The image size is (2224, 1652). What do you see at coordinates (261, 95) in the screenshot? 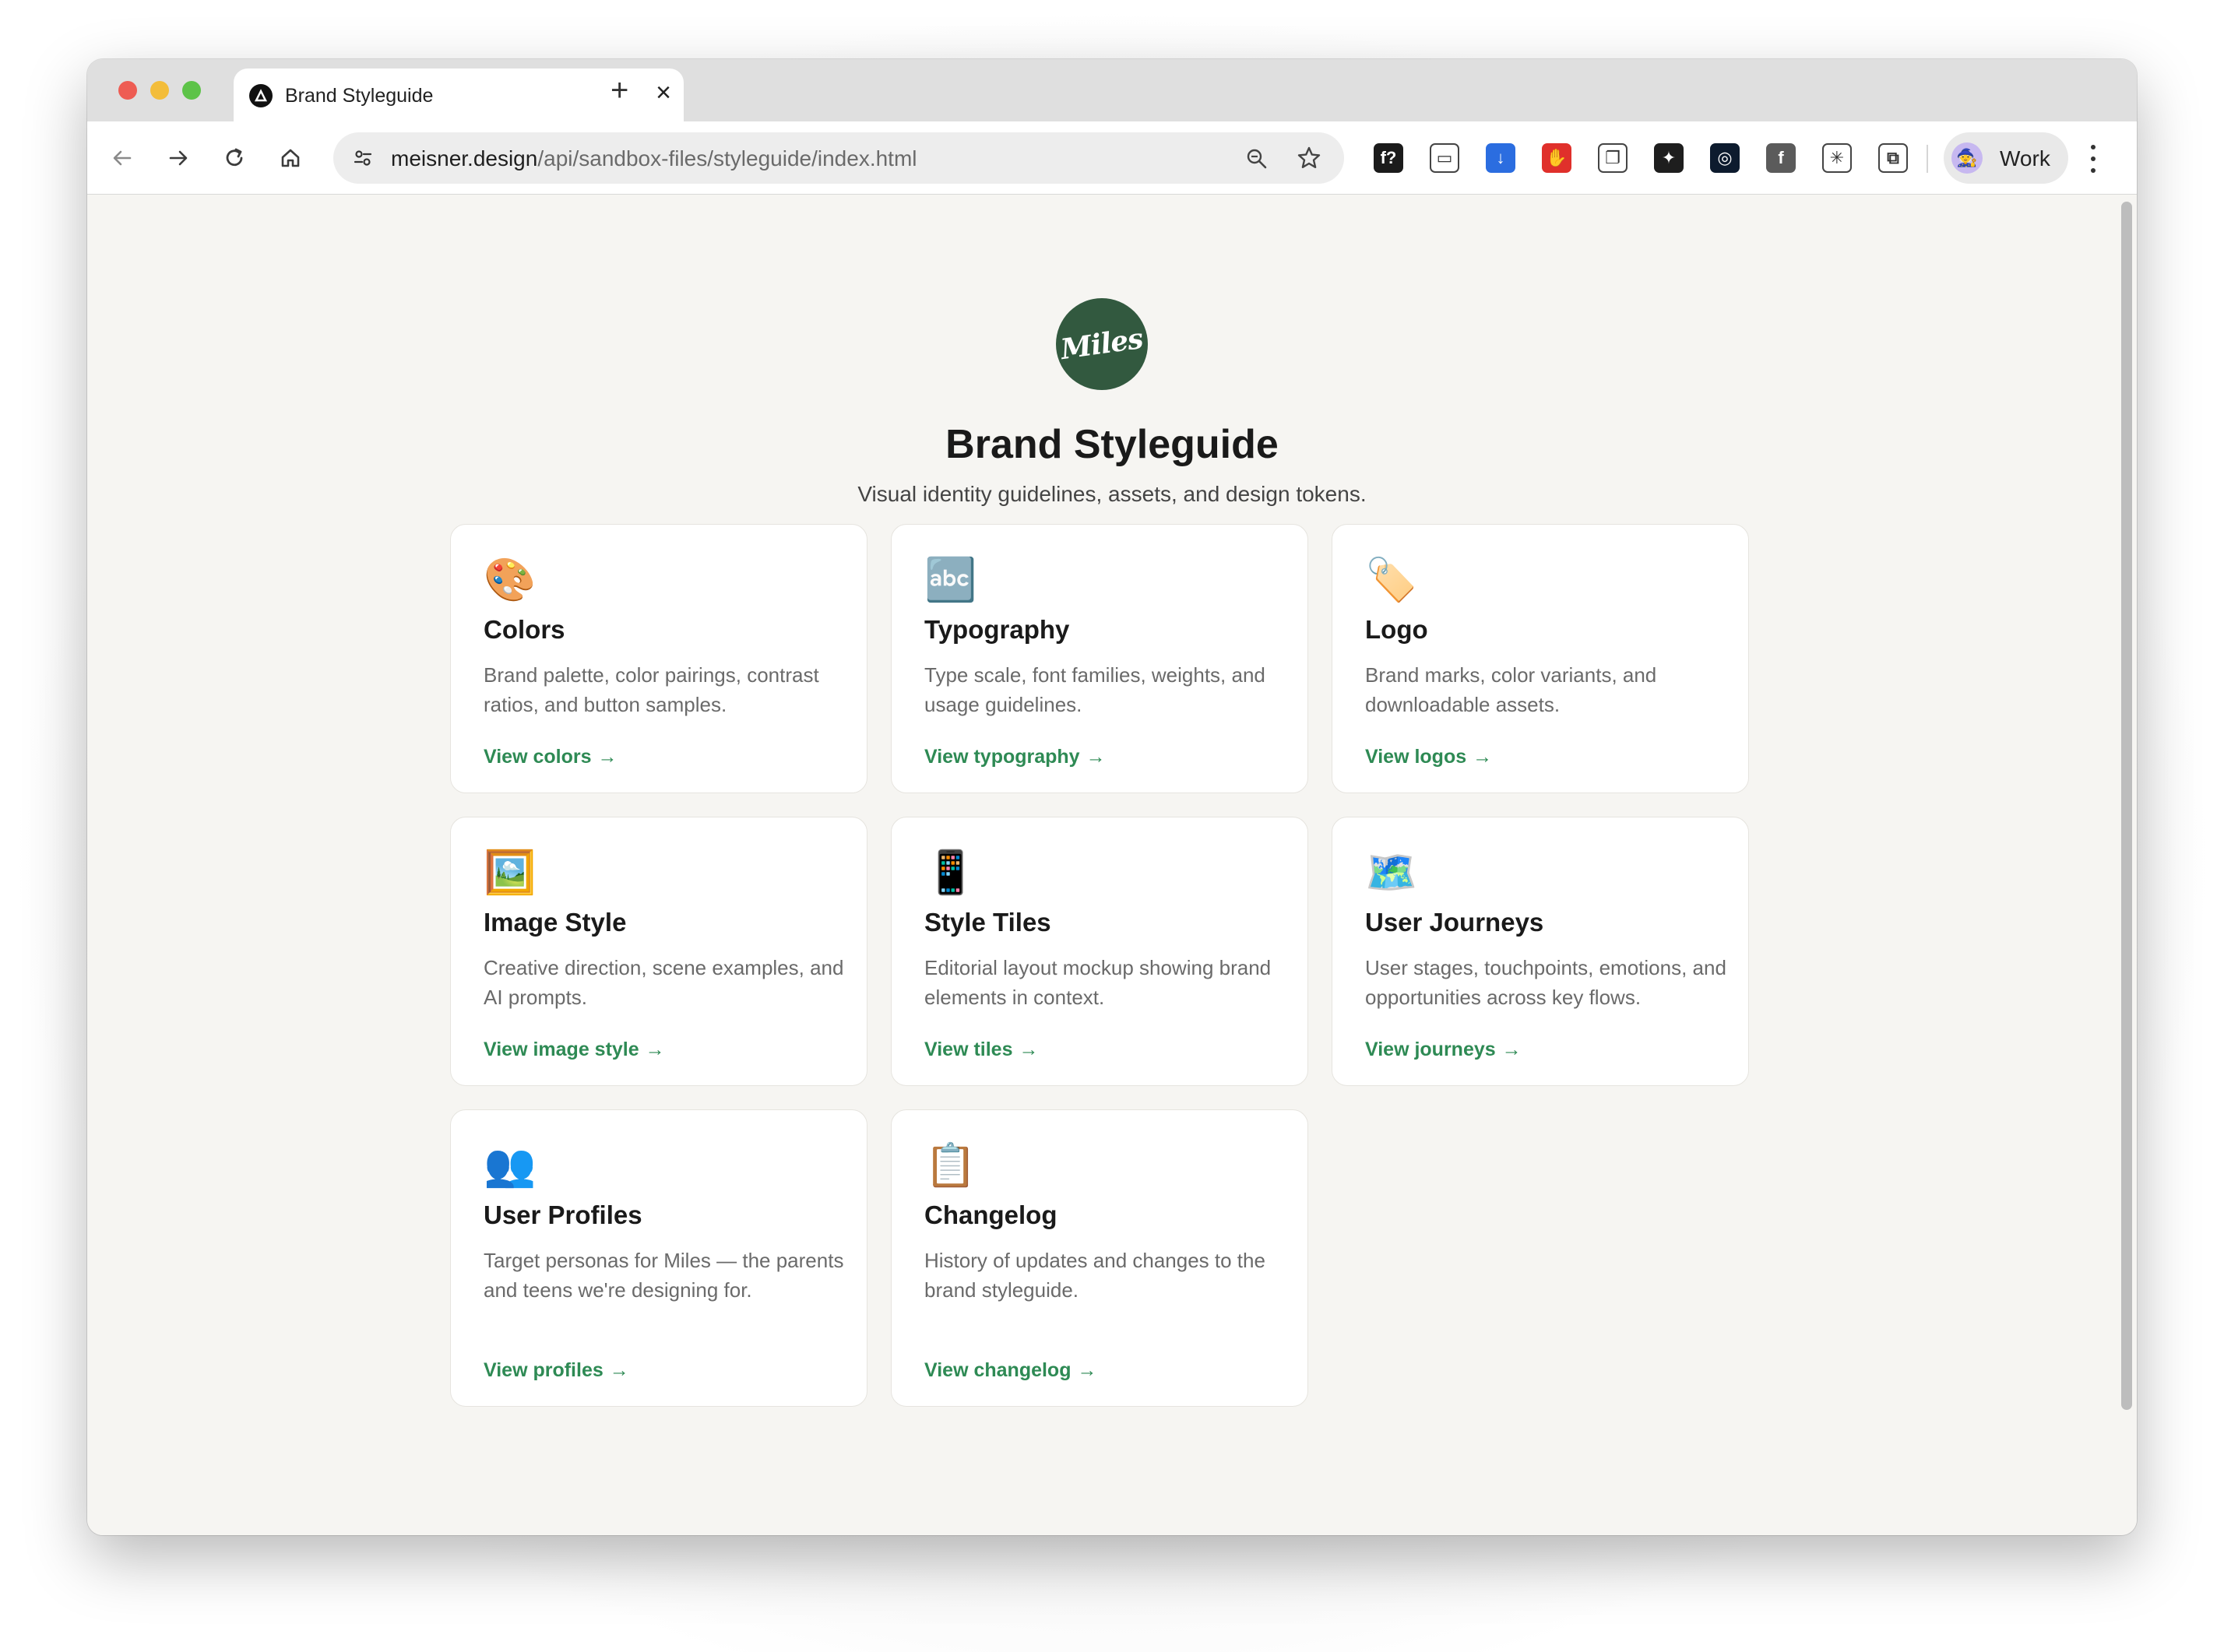
I see `favicon-icon` at bounding box center [261, 95].